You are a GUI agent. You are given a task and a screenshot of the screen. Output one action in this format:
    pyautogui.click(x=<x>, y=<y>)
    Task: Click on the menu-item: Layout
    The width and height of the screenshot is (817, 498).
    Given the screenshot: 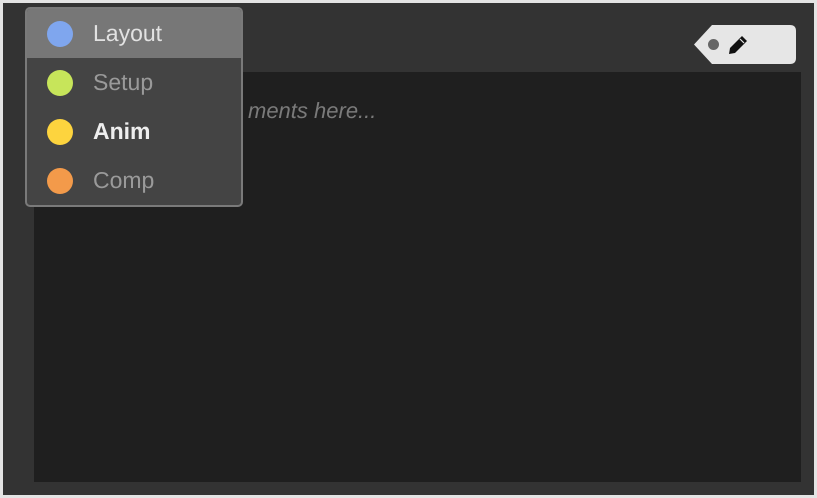 What is the action you would take?
    pyautogui.click(x=134, y=33)
    